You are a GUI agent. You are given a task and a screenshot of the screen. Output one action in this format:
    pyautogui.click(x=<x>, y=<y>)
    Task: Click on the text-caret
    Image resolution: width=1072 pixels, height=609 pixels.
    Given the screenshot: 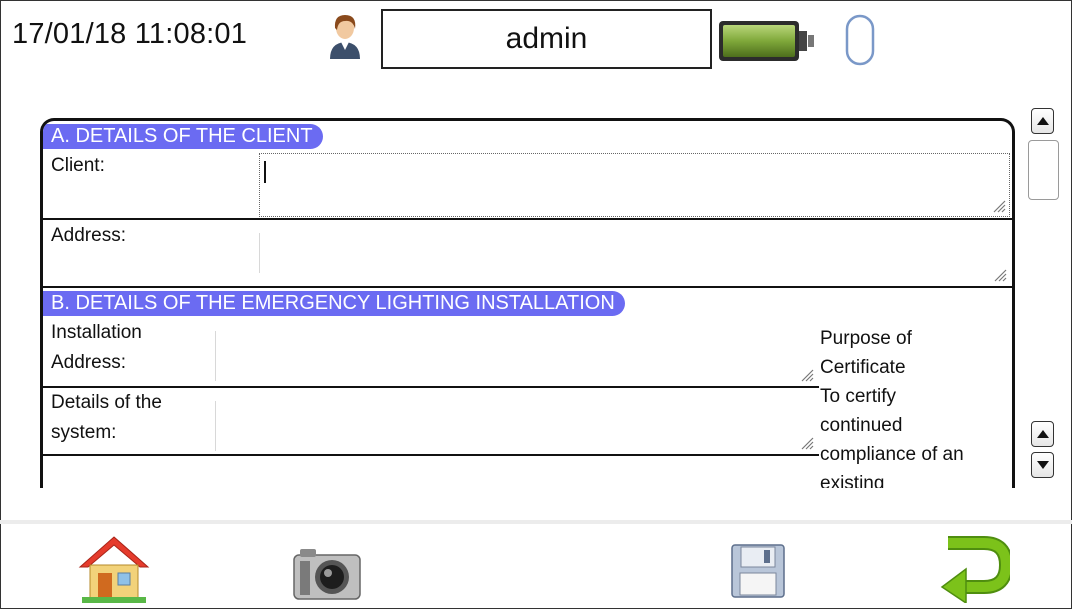 What is the action you would take?
    pyautogui.click(x=265, y=172)
    